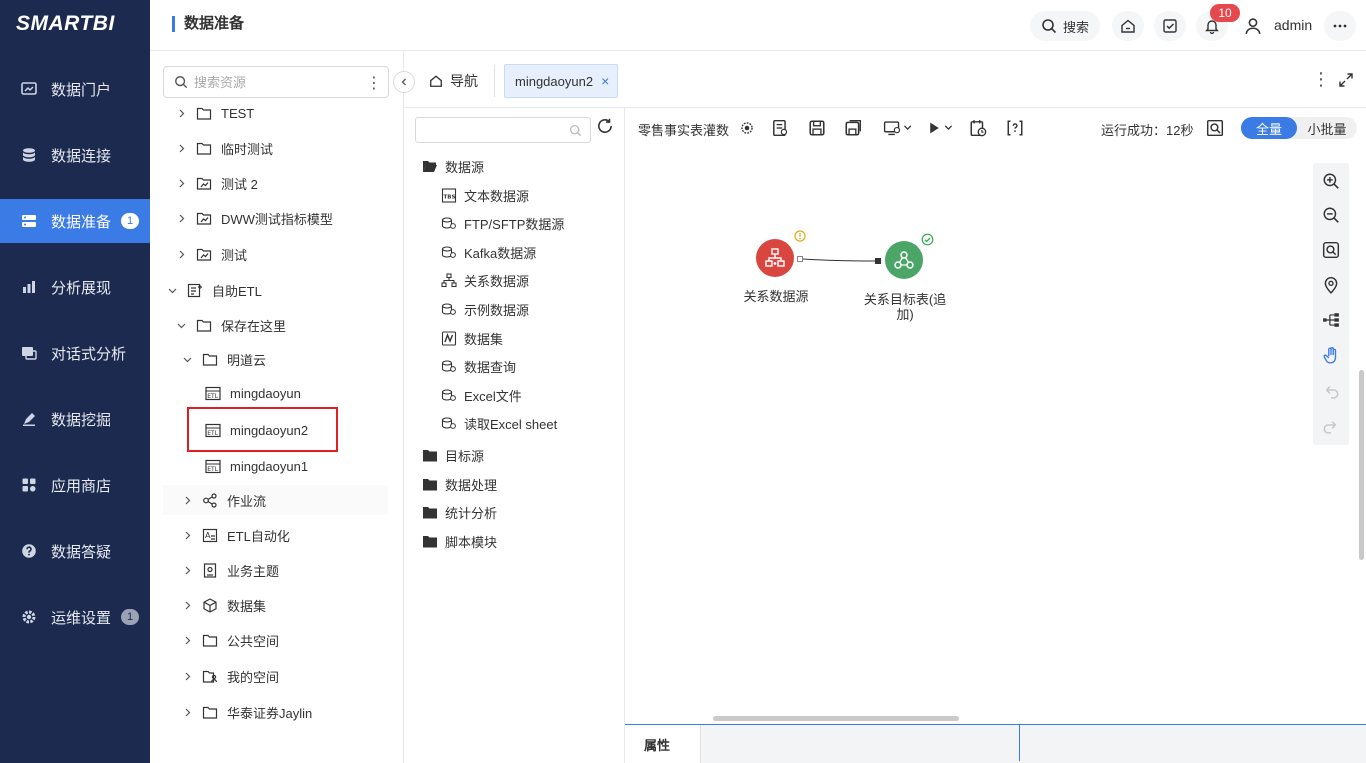 This screenshot has height=763, width=1366. I want to click on app-logo: SMARTBI, so click(65, 24).